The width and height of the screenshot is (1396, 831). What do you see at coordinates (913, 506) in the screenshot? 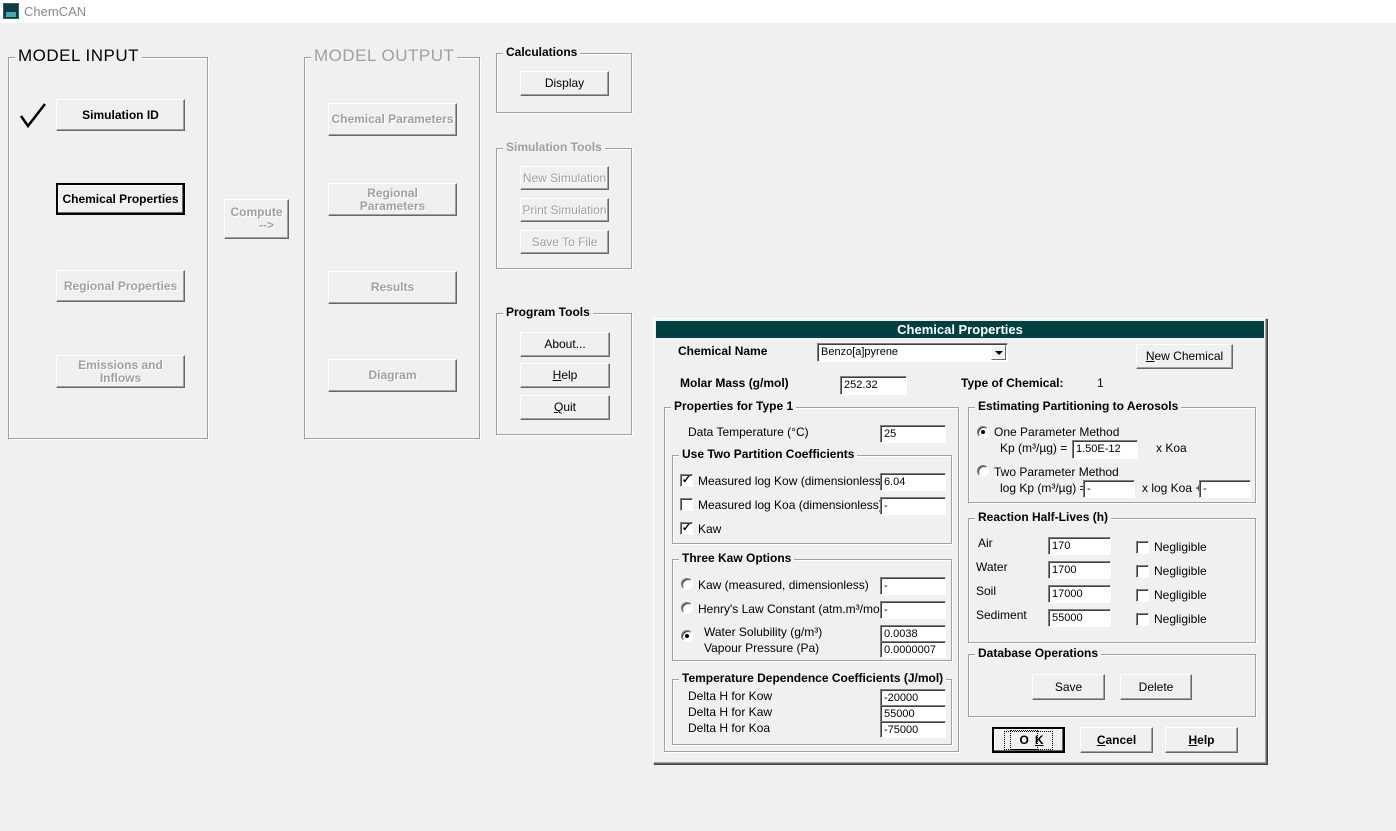
I see `koa-field: -` at bounding box center [913, 506].